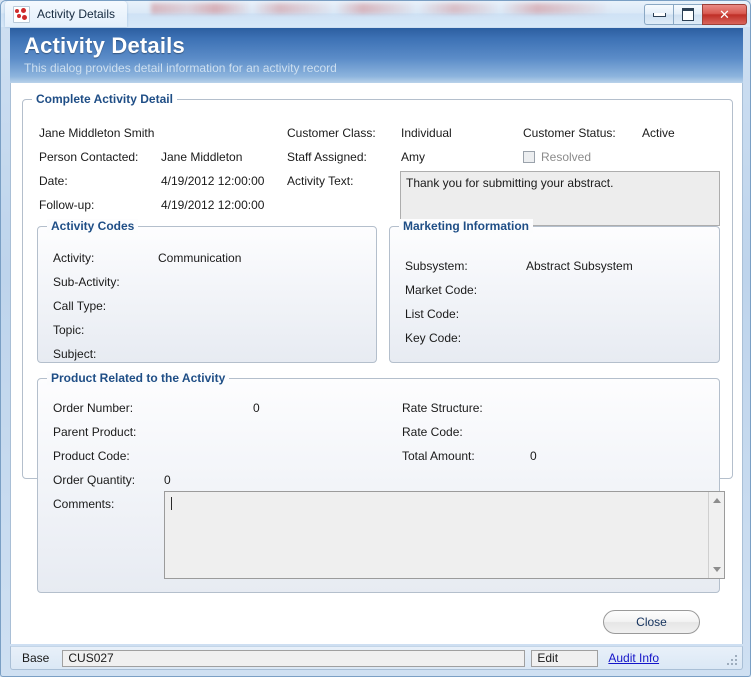 The width and height of the screenshot is (751, 677). What do you see at coordinates (93, 408) in the screenshot?
I see `order-number-label: Order Number:` at bounding box center [93, 408].